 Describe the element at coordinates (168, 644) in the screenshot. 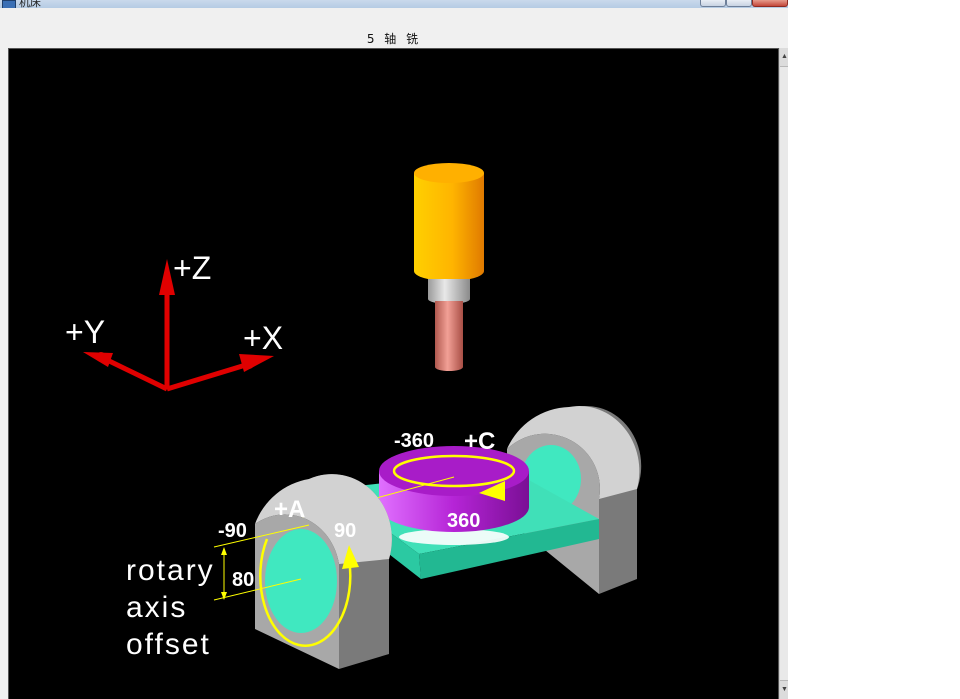

I see `offset-caption-line3: offset` at that location.